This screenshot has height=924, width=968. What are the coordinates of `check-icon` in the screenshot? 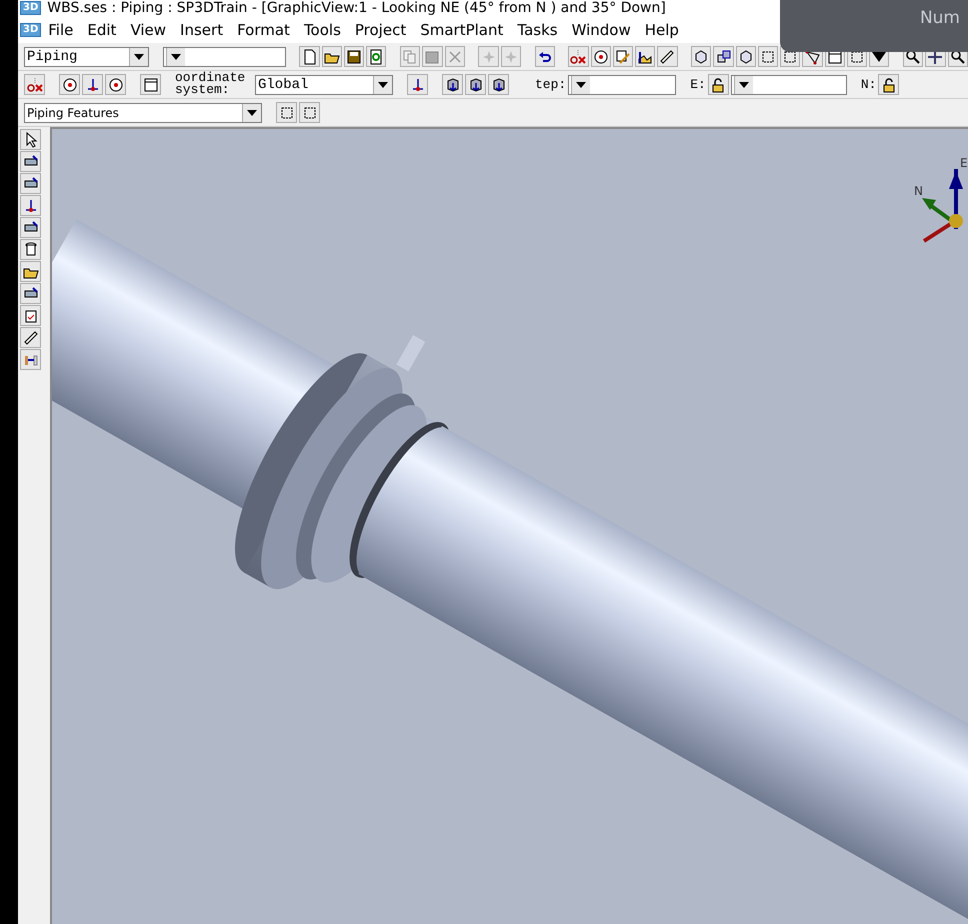 It's located at (30, 316).